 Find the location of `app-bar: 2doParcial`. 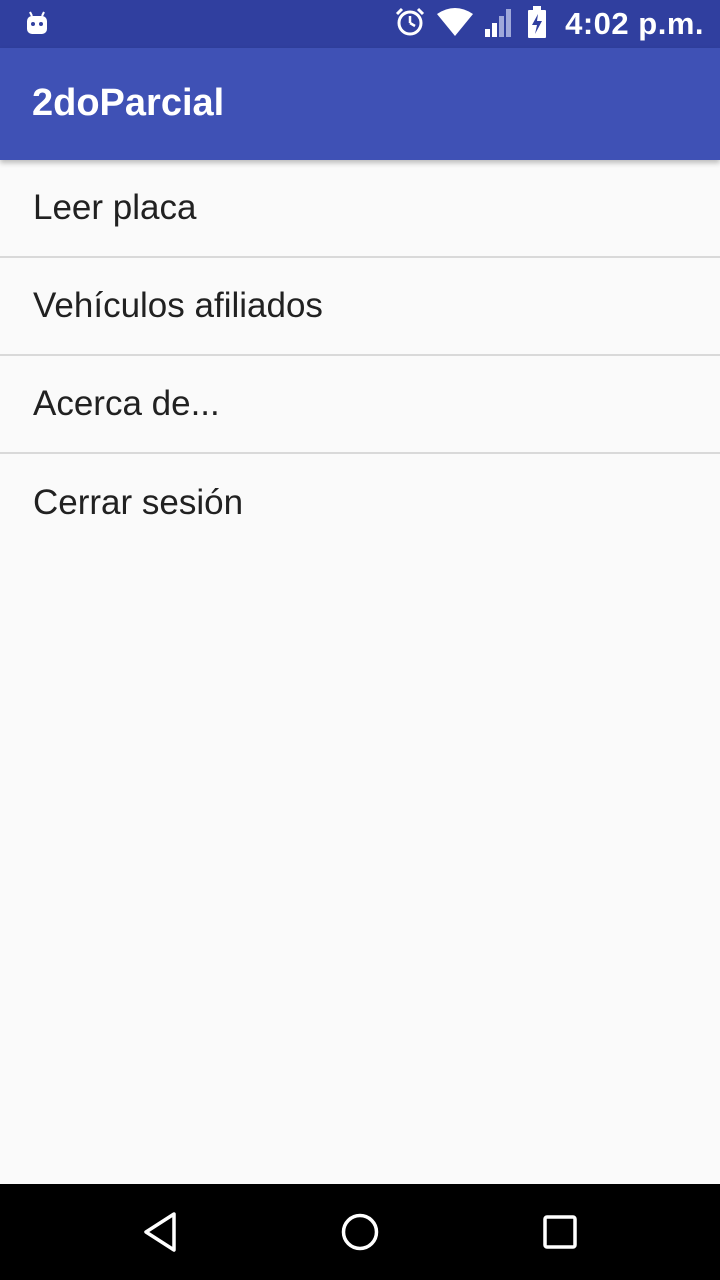

app-bar: 2doParcial is located at coordinates (360, 104).